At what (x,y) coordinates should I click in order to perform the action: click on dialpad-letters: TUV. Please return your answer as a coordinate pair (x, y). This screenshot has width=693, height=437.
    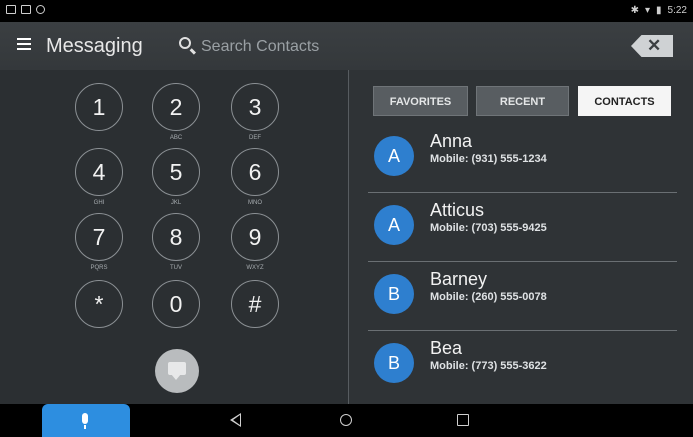
    Looking at the image, I should click on (176, 268).